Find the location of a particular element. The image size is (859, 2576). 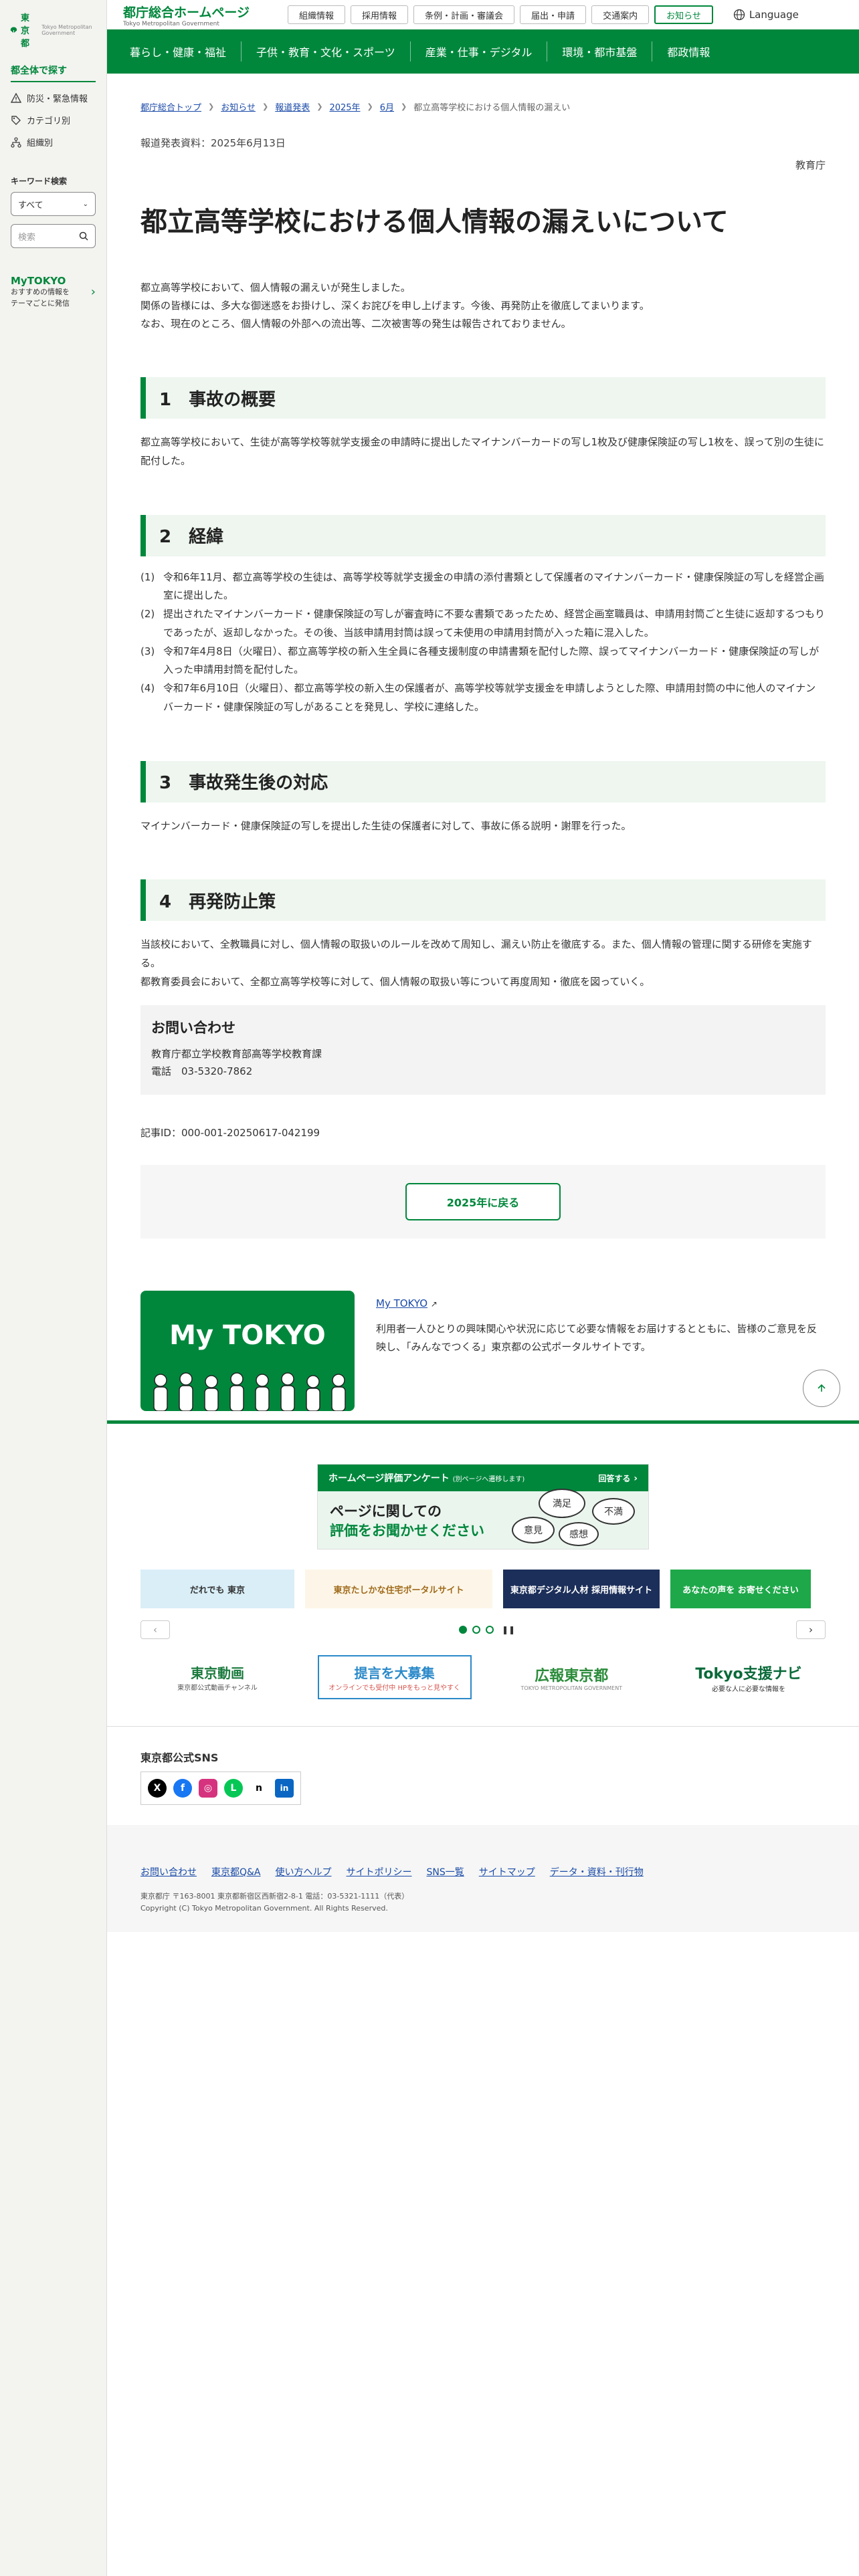

mytokyo-link: My TOKYO is located at coordinates (401, 1303).